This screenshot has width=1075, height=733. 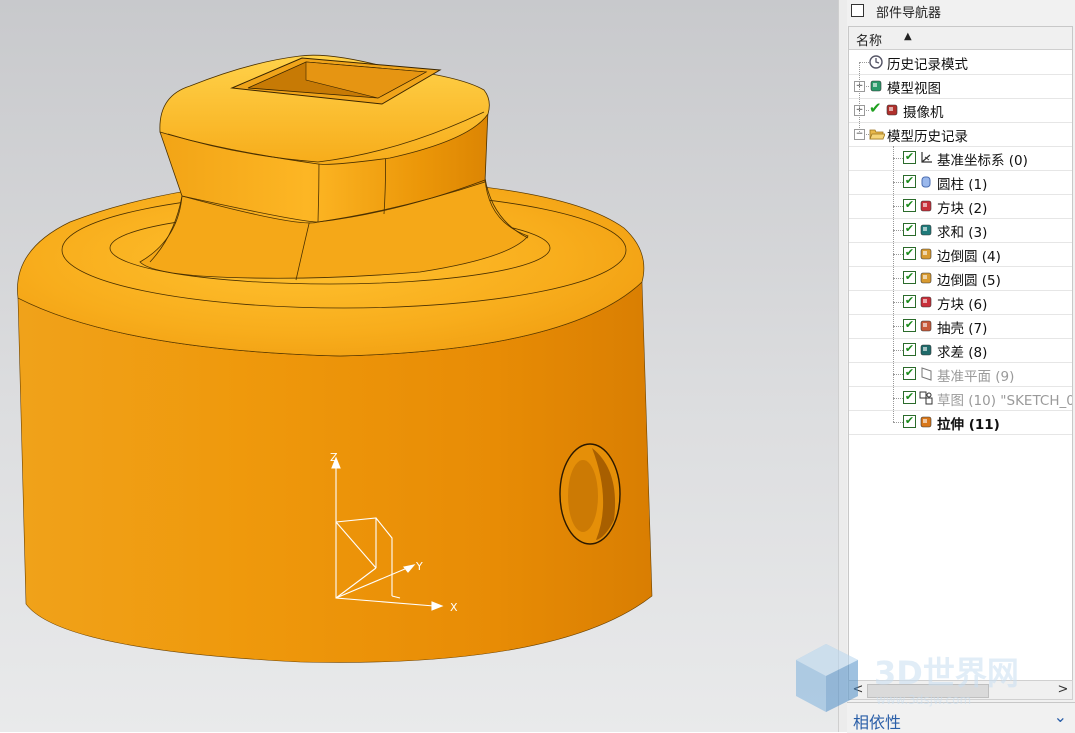 What do you see at coordinates (962, 185) in the screenshot?
I see `tree-item-label: 圆柱 (1)` at bounding box center [962, 185].